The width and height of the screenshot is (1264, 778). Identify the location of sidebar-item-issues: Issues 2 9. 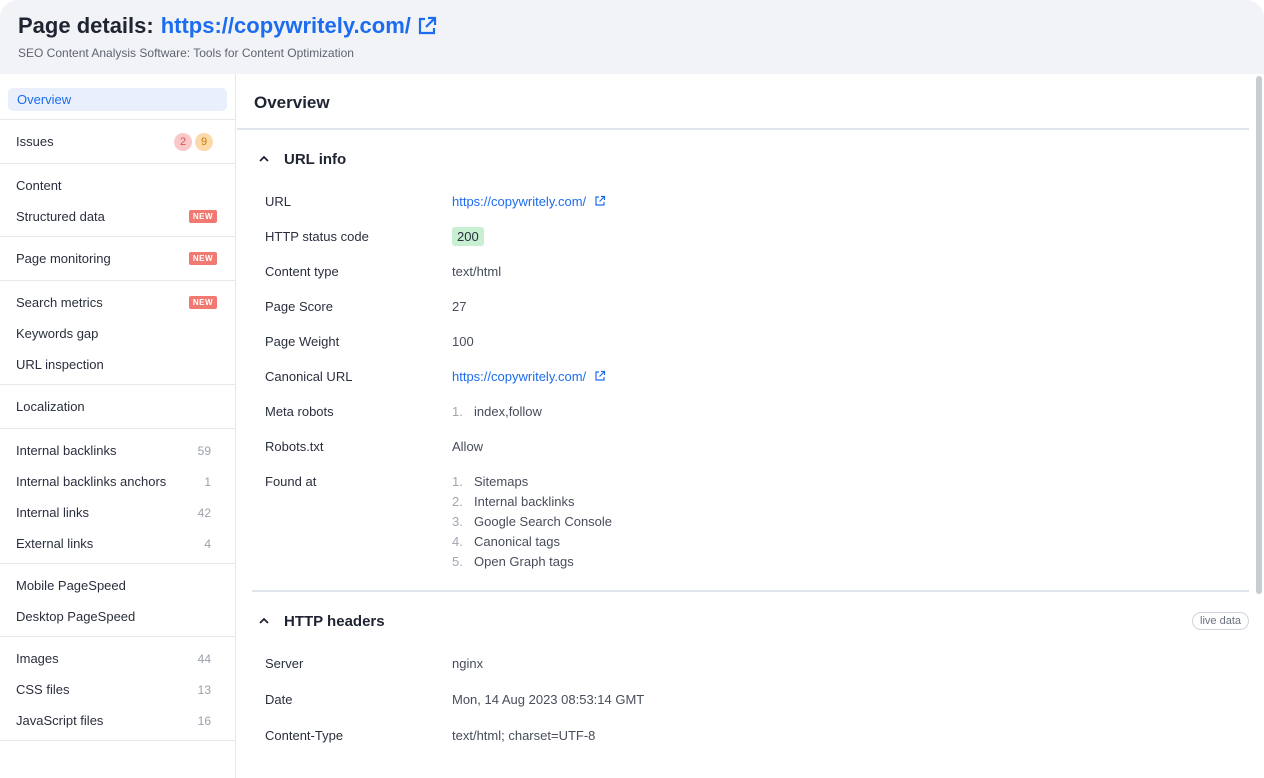
(117, 141).